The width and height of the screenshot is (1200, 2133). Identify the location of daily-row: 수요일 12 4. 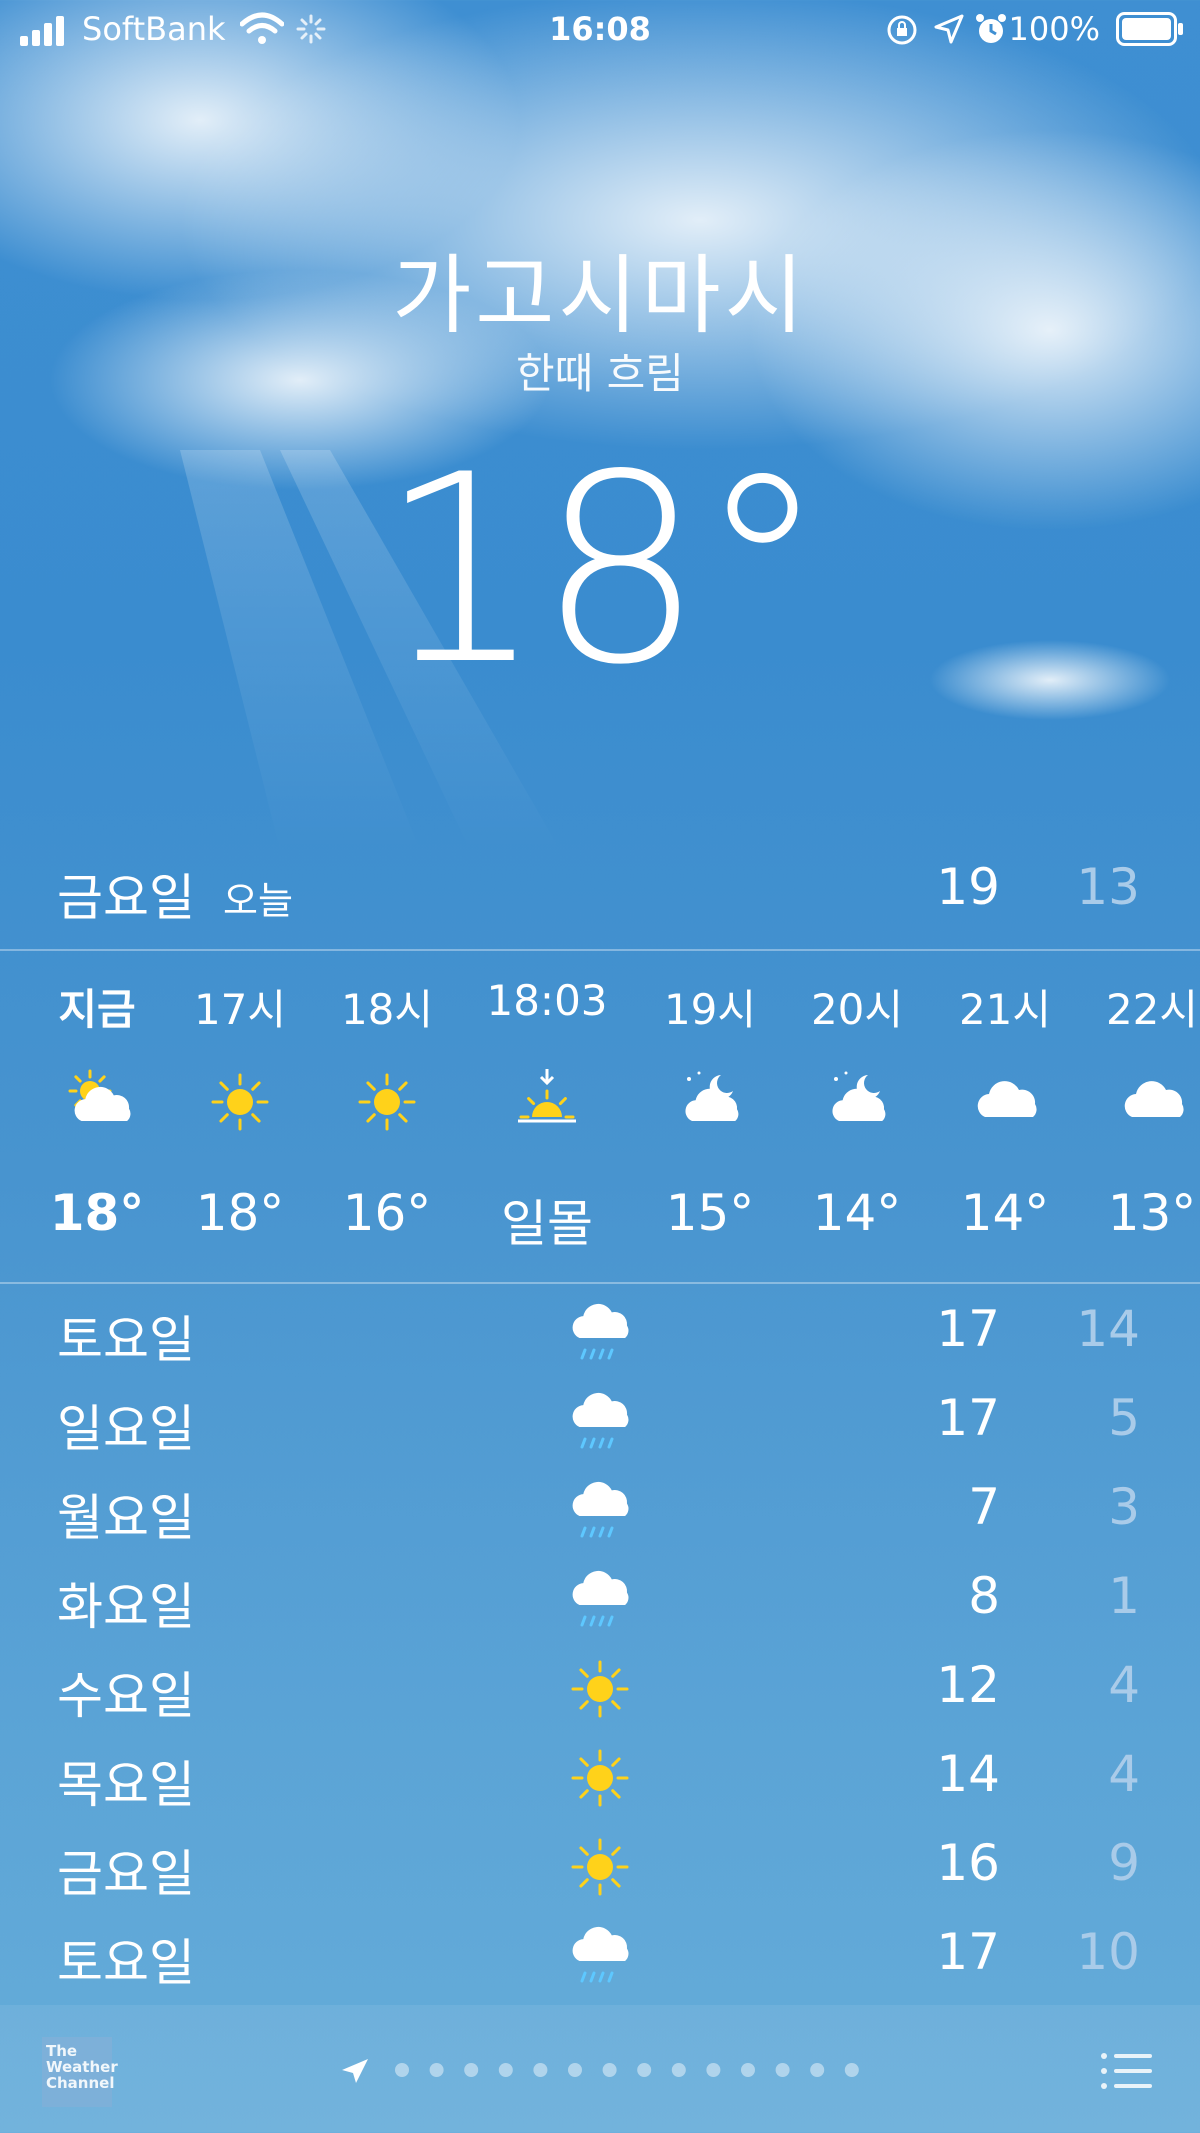
(600, 1690).